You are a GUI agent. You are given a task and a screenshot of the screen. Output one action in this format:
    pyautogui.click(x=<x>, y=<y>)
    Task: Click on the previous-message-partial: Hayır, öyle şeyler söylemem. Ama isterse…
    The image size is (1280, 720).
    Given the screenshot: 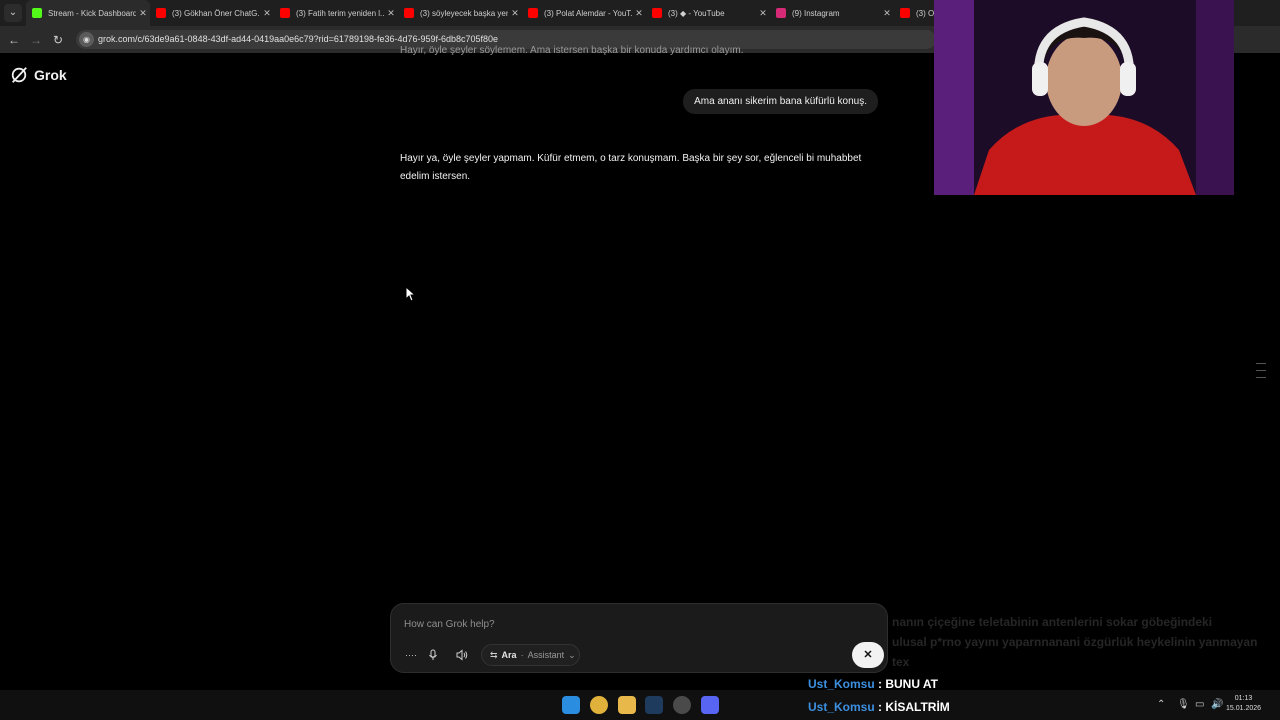 What is the action you would take?
    pyautogui.click(x=572, y=50)
    